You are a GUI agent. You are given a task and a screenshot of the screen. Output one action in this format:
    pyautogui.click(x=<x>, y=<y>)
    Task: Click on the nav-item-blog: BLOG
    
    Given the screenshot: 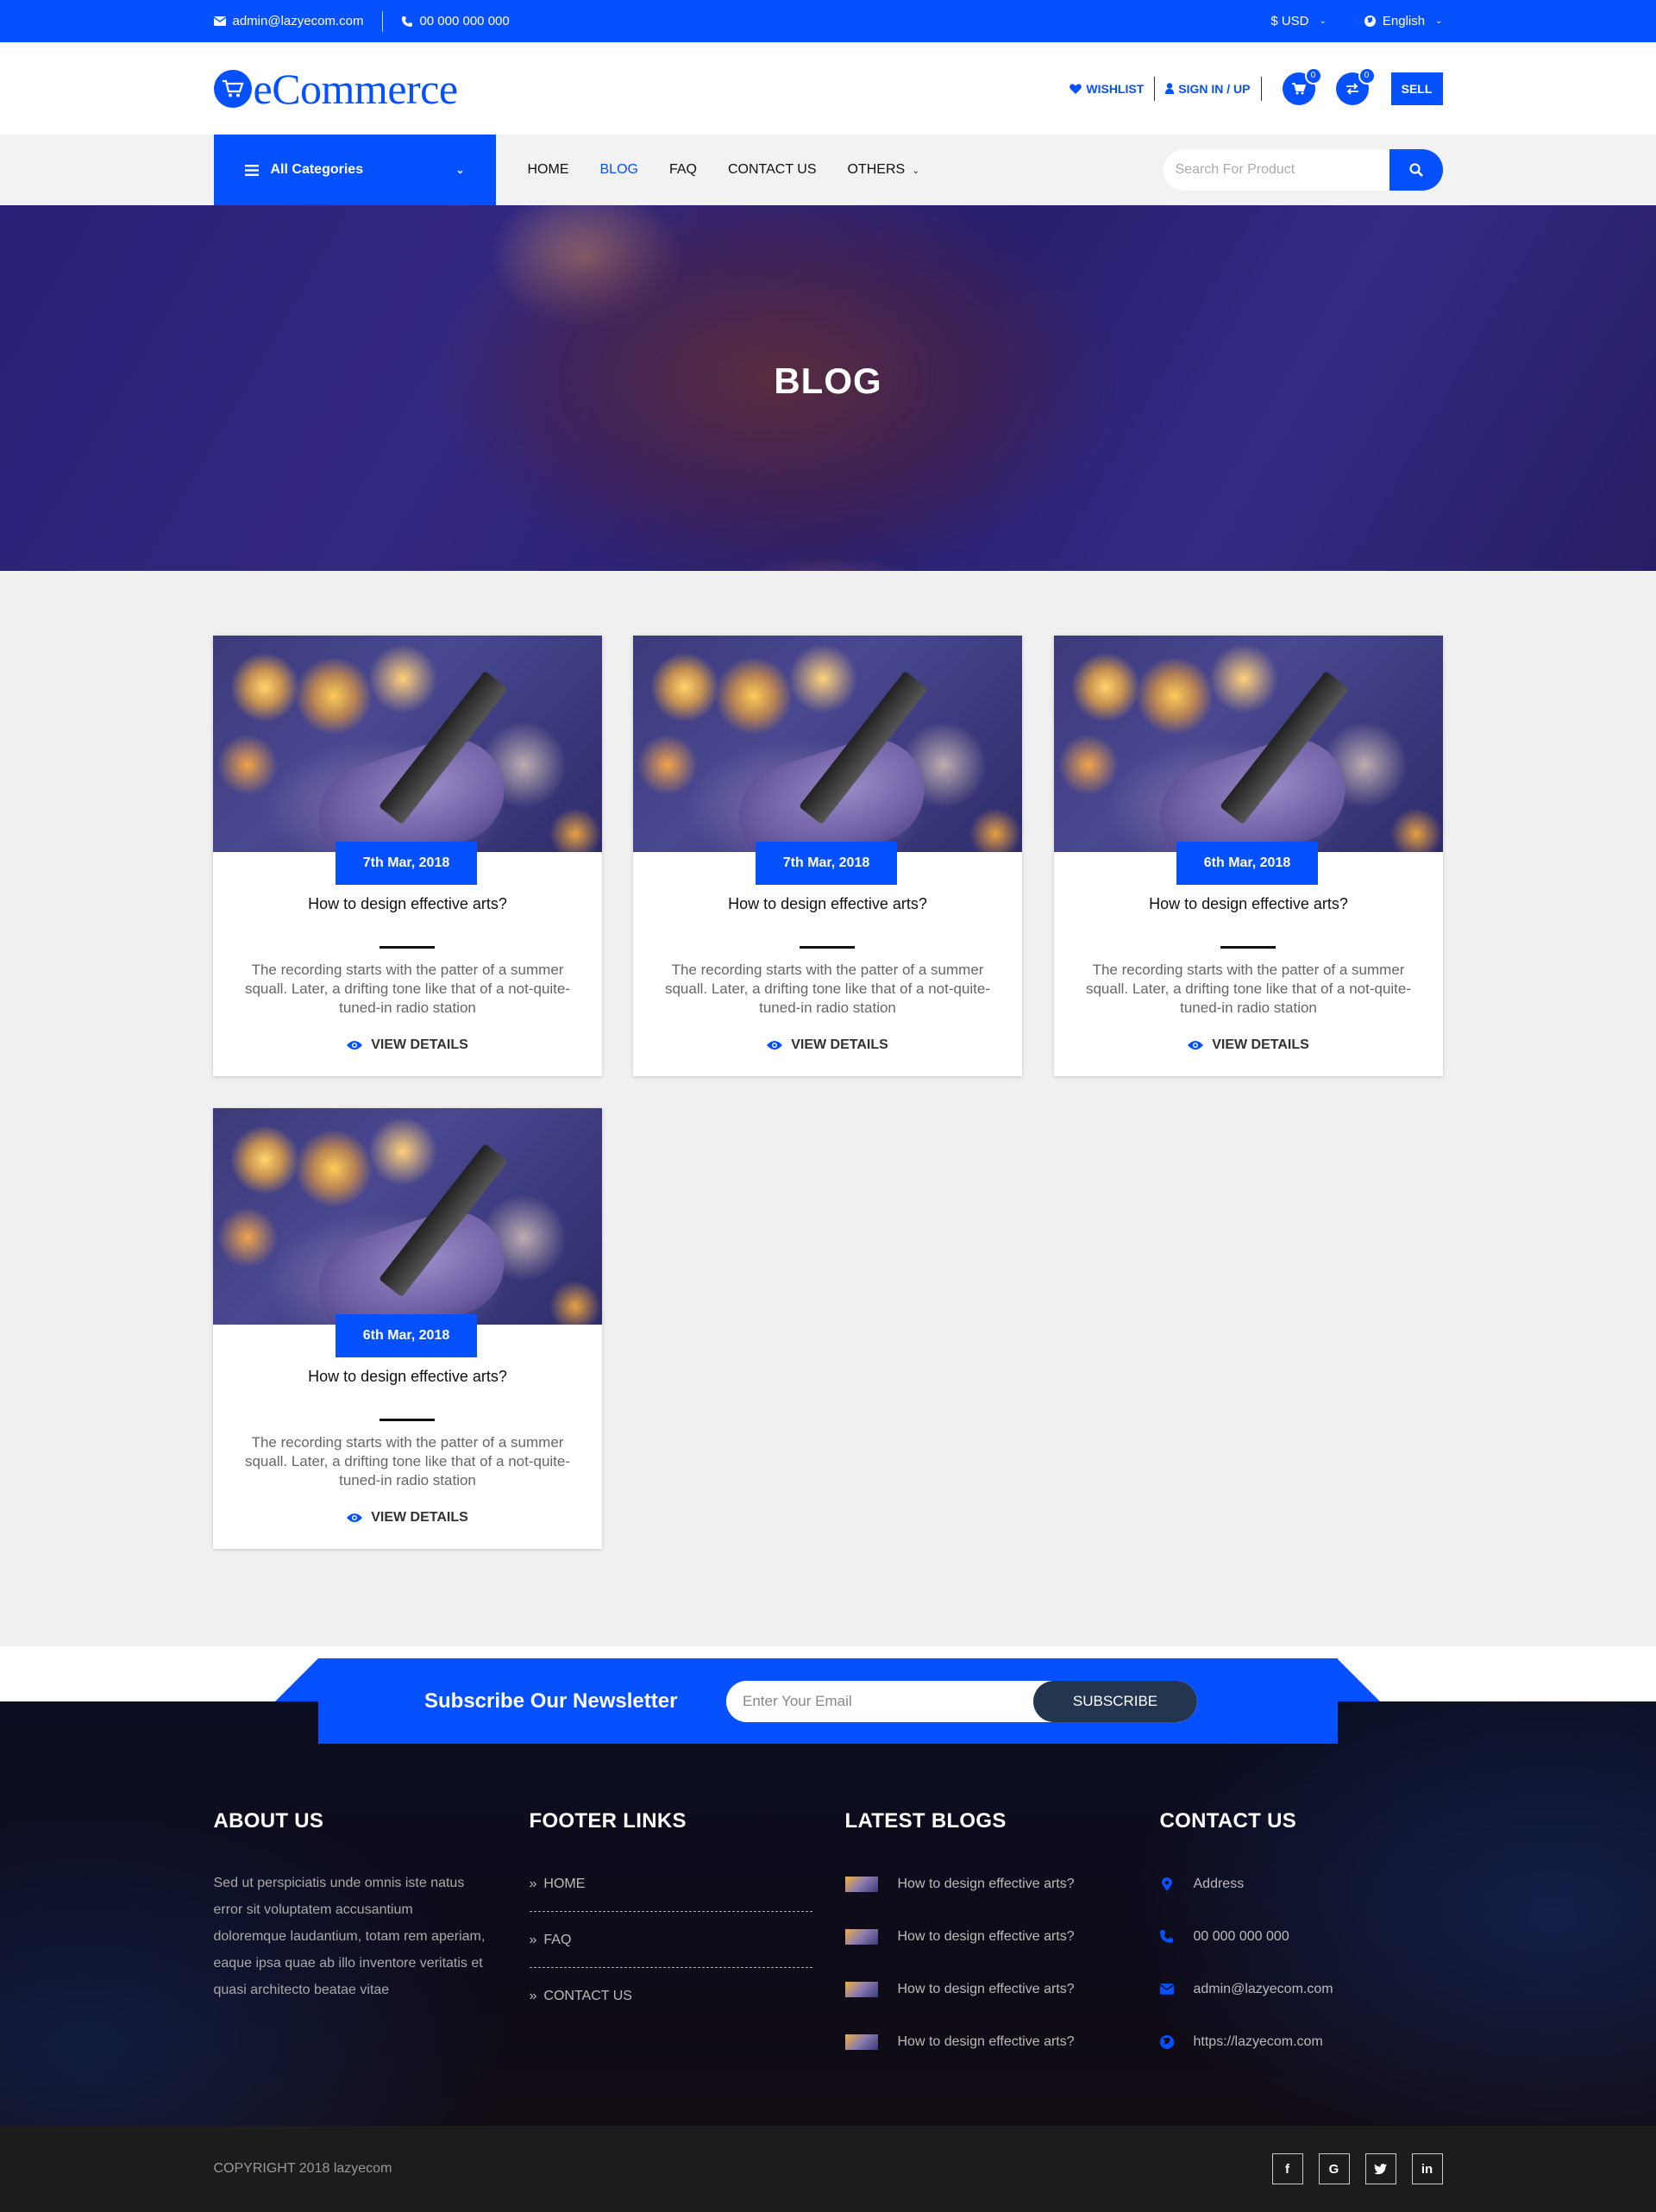 What is the action you would take?
    pyautogui.click(x=619, y=170)
    